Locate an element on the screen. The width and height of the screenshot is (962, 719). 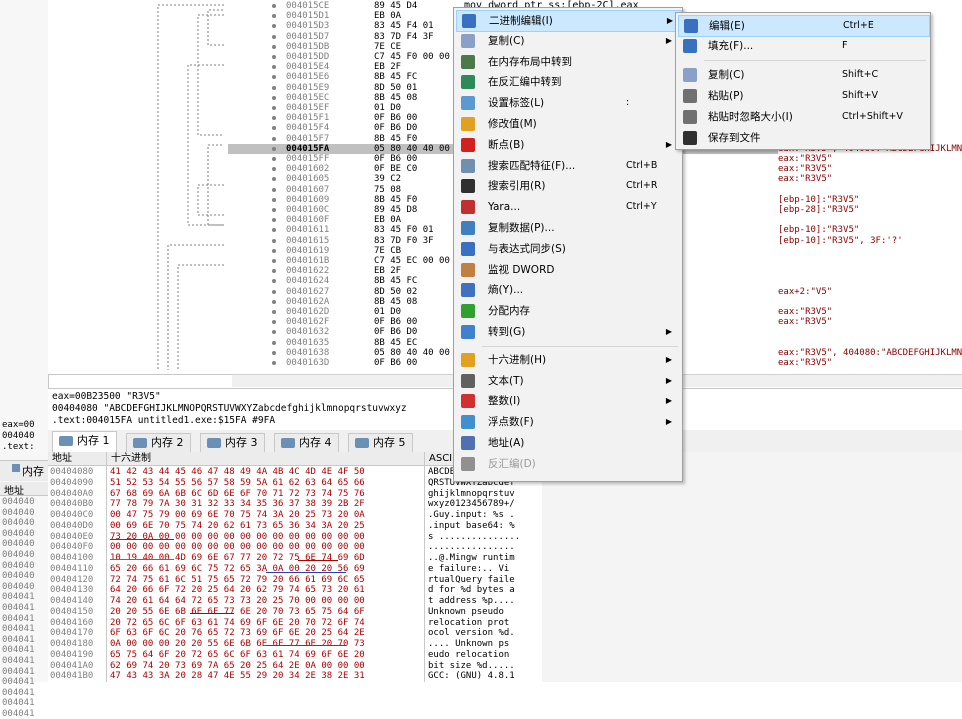
menu-item-search-pattern: 搜索匹配特征(F)... Ctrl+B is located at coordinates (568, 166).